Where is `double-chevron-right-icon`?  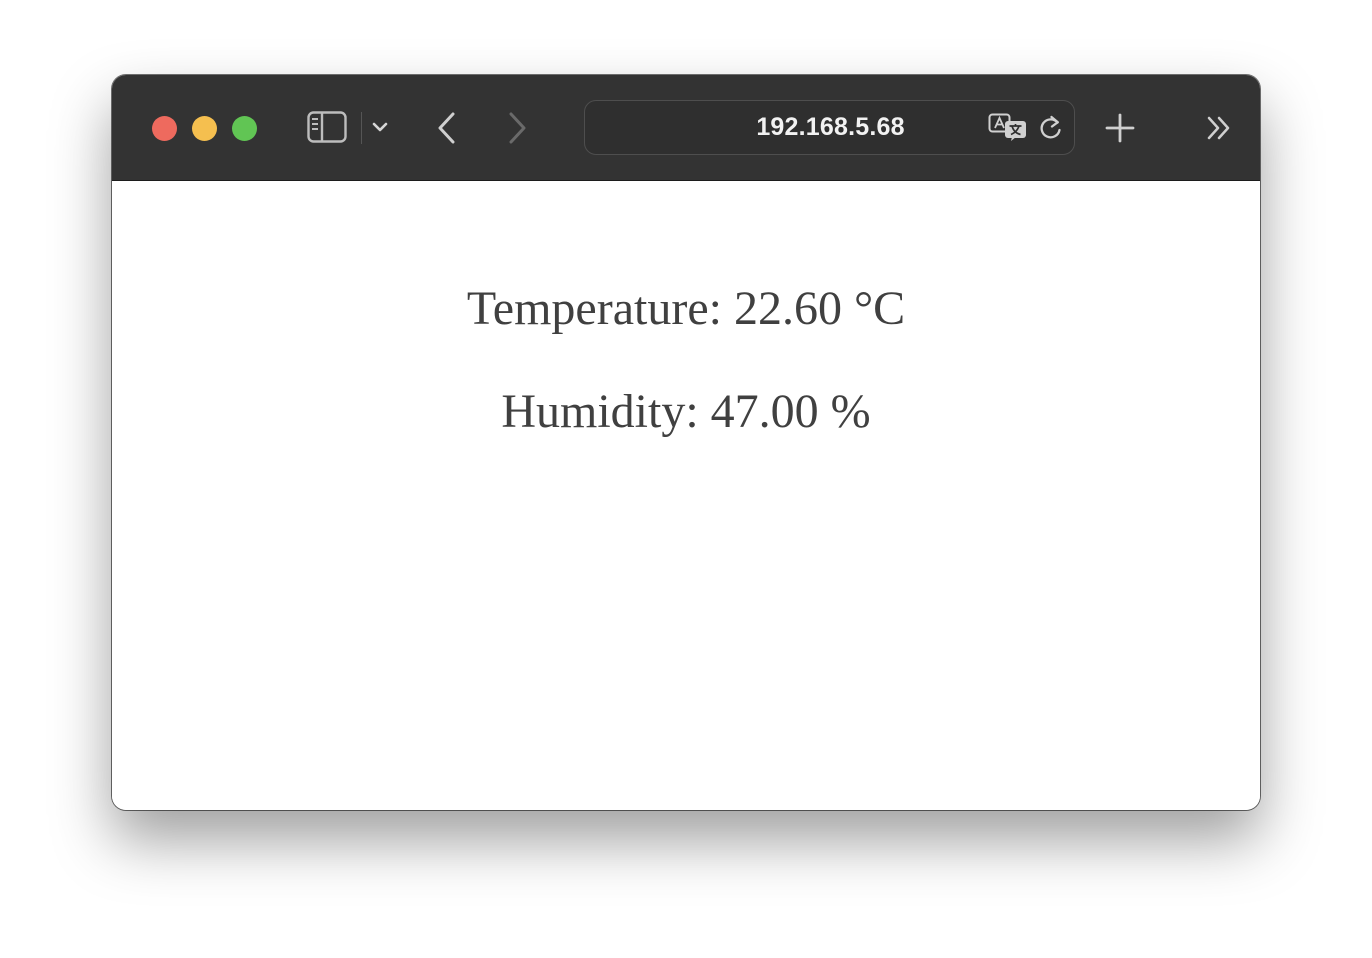 double-chevron-right-icon is located at coordinates (1219, 128).